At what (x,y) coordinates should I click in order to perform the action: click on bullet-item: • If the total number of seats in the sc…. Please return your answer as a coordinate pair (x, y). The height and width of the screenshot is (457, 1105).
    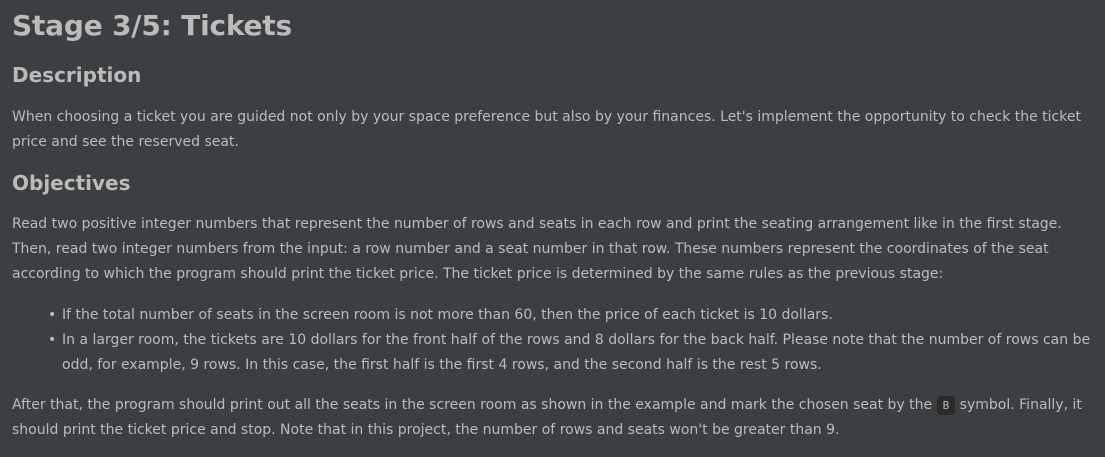
    Looking at the image, I should click on (570, 315).